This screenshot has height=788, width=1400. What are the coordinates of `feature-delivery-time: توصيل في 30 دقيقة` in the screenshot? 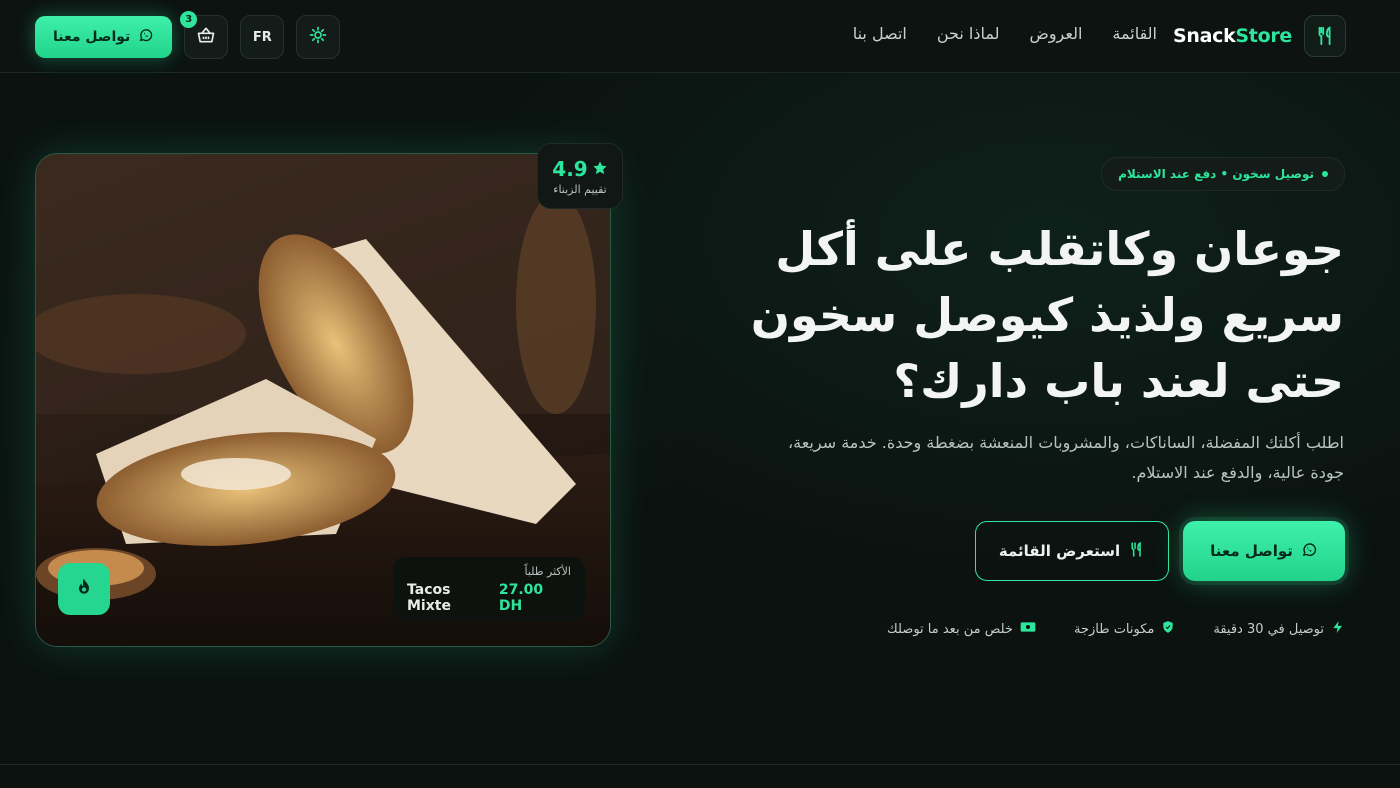 It's located at (1279, 629).